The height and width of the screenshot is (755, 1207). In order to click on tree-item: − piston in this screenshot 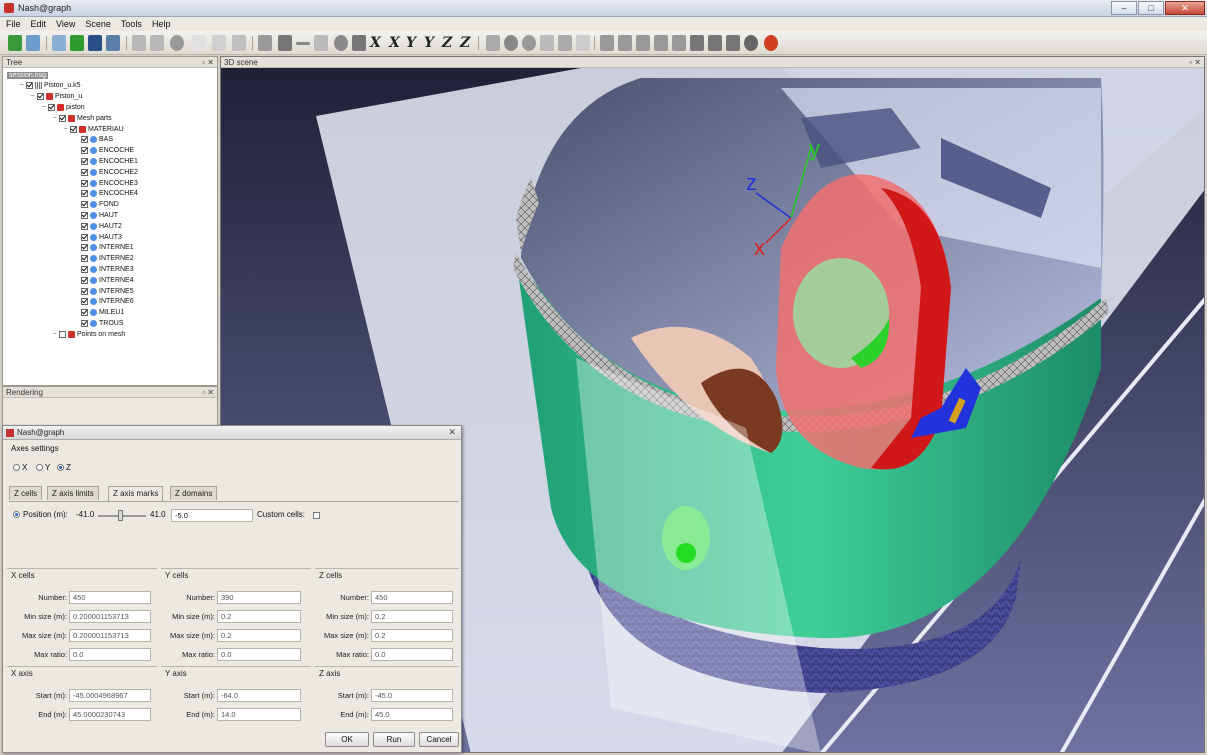, I will do `click(62, 107)`.